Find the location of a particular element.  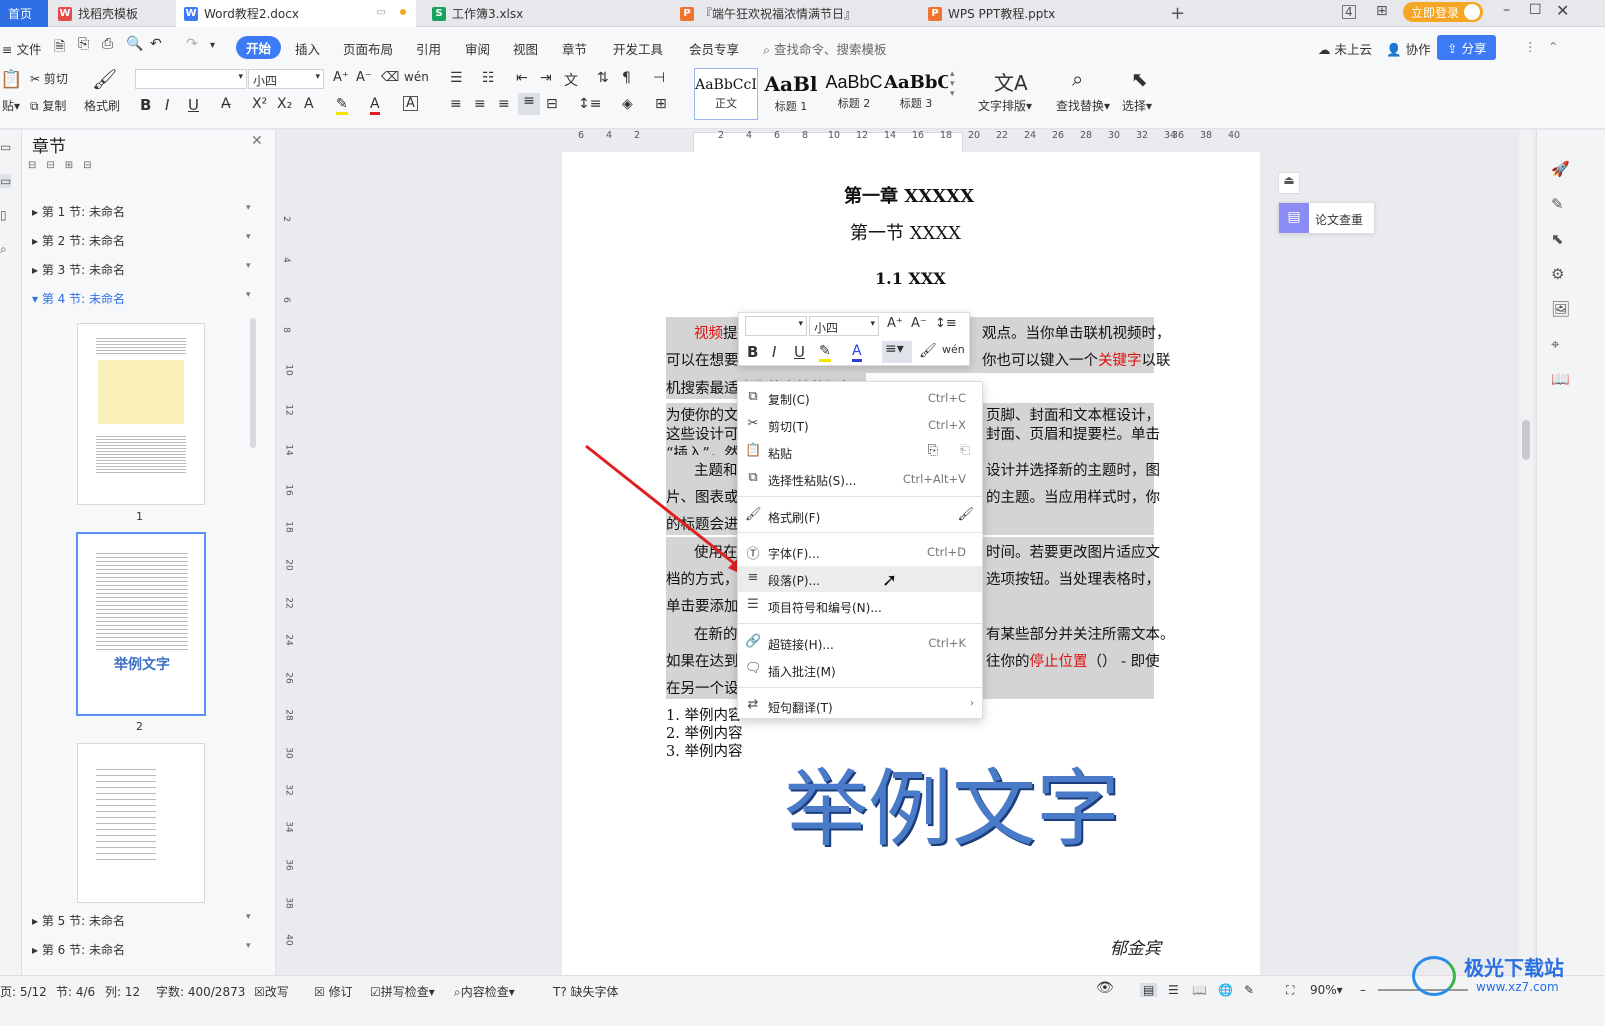

paste-text-only-icon: ⎗ is located at coordinates (965, 450).